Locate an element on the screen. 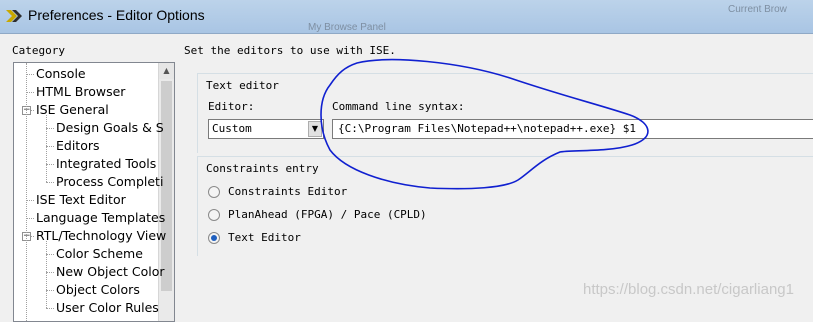  radio-label: Constraints Editor is located at coordinates (288, 191).